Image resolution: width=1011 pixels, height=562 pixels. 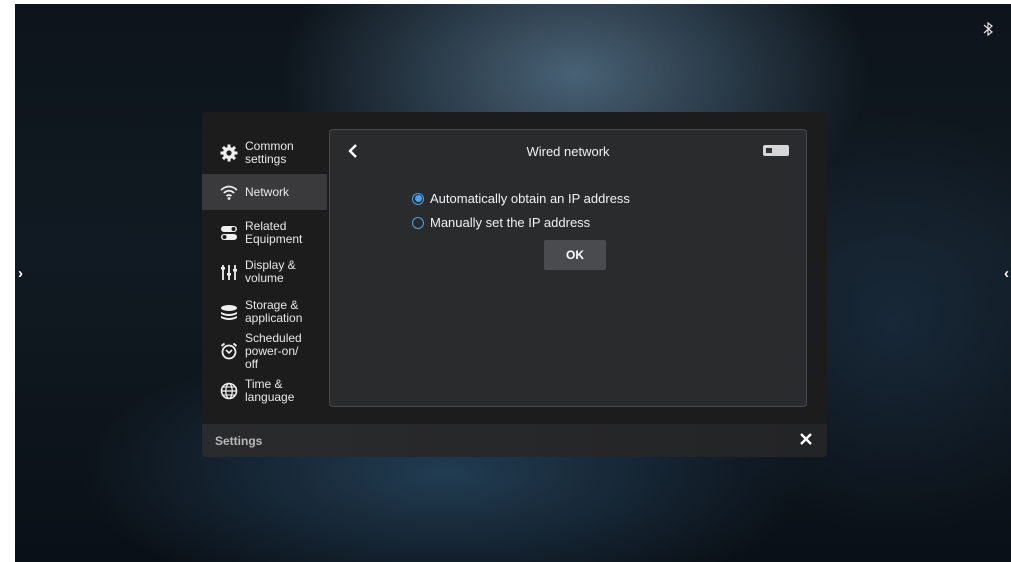 What do you see at coordinates (269, 152) in the screenshot?
I see `sidebar-item-label: Common settings` at bounding box center [269, 152].